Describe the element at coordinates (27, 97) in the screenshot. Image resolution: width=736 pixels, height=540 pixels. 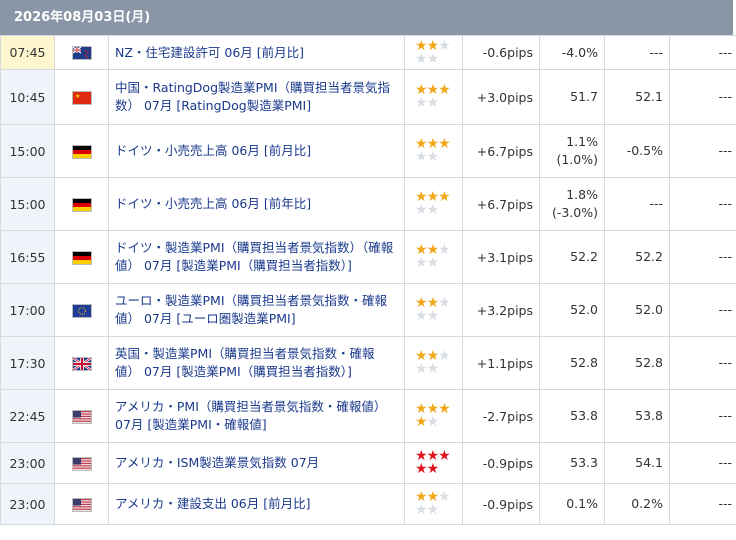
I see `event-time: 10:45` at that location.